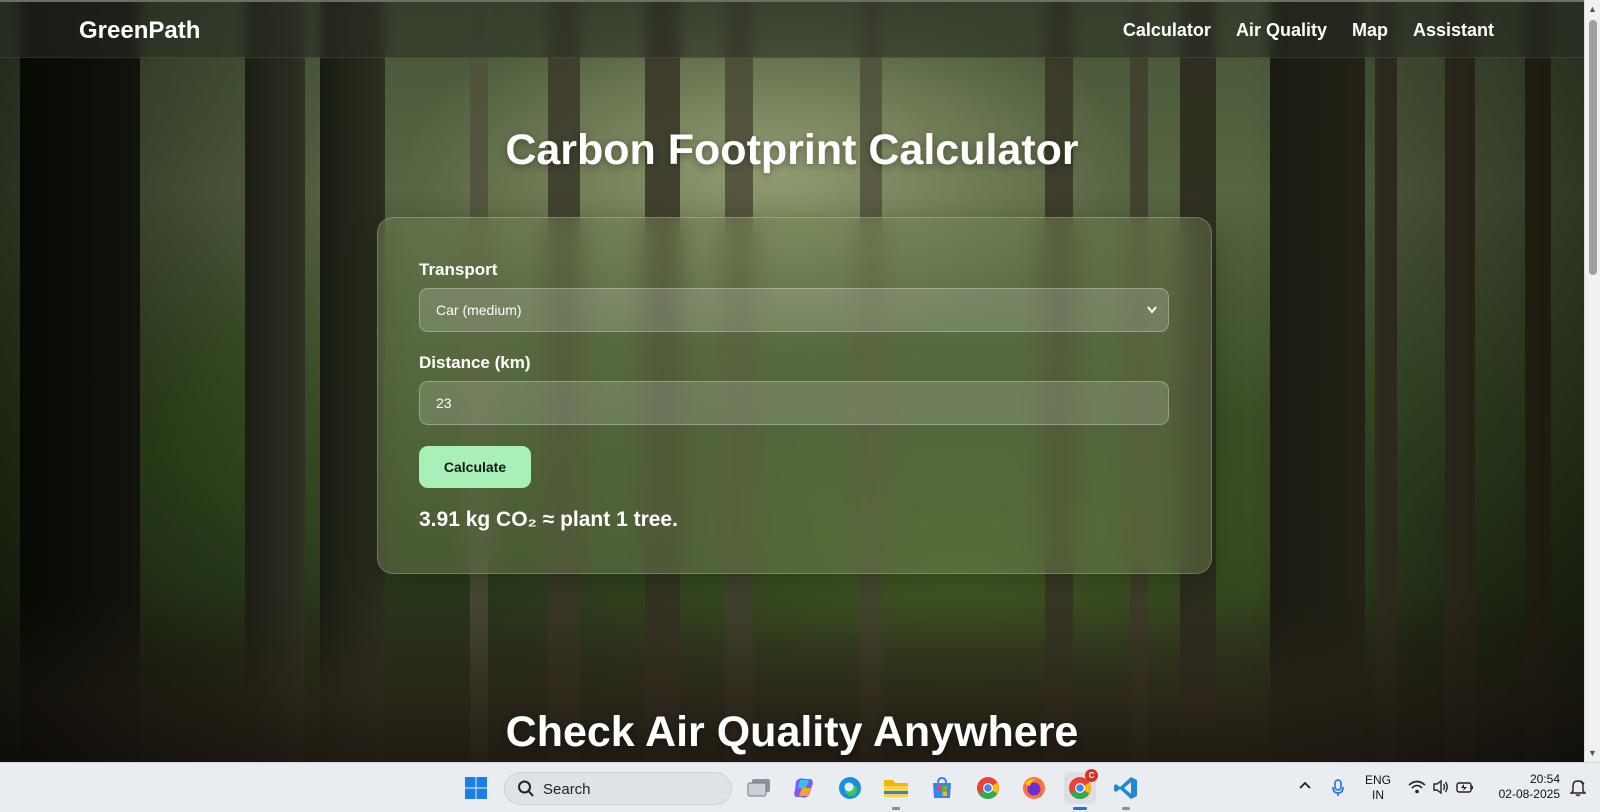 The height and width of the screenshot is (812, 1600). What do you see at coordinates (1377, 780) in the screenshot?
I see `language-line1: ENG` at bounding box center [1377, 780].